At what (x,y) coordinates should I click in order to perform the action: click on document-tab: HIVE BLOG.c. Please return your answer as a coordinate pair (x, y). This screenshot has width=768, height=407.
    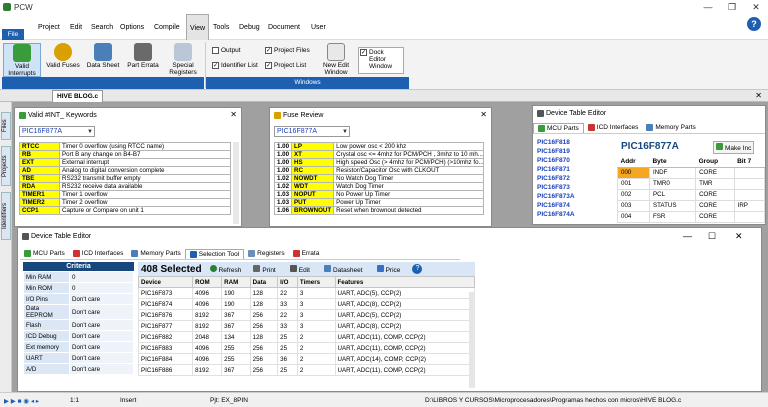
    Looking at the image, I should click on (78, 96).